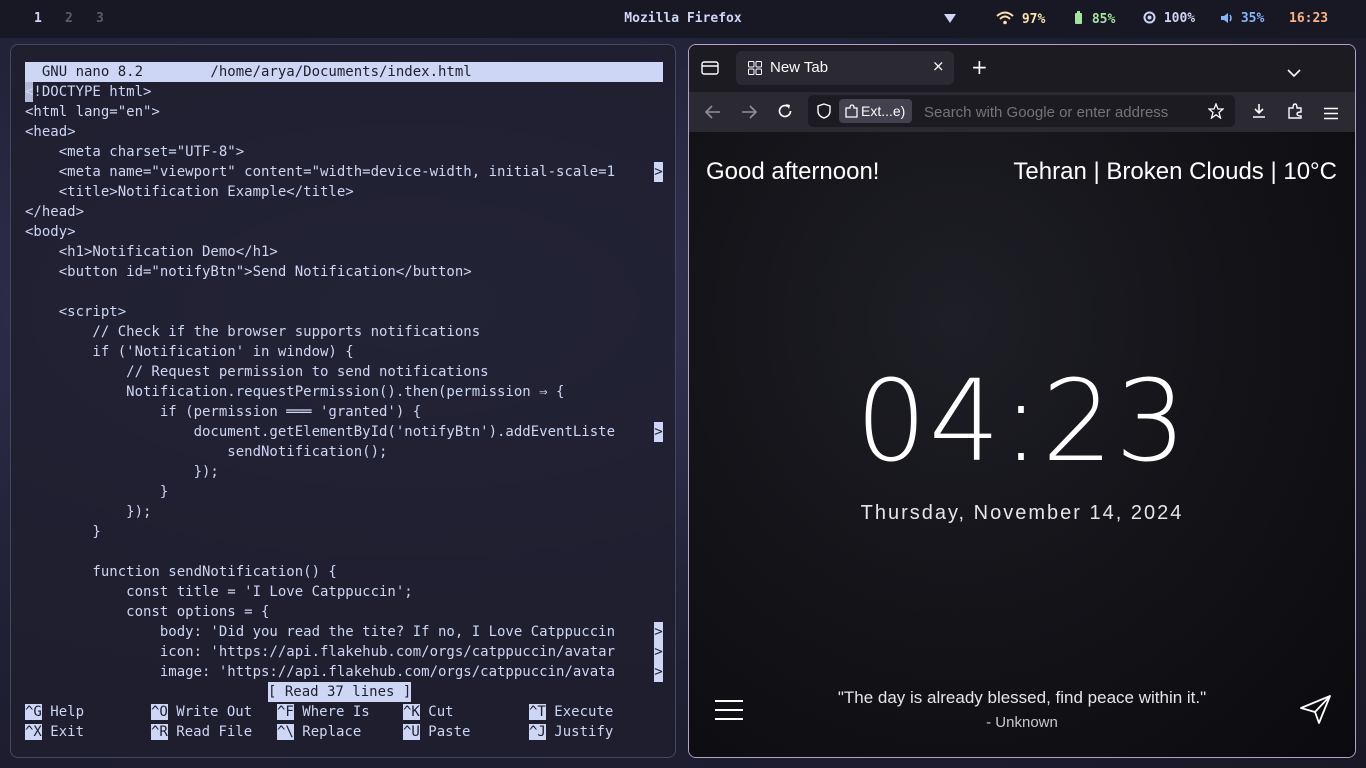 Image resolution: width=1366 pixels, height=768 pixels. I want to click on tab-title: New Tab, so click(799, 67).